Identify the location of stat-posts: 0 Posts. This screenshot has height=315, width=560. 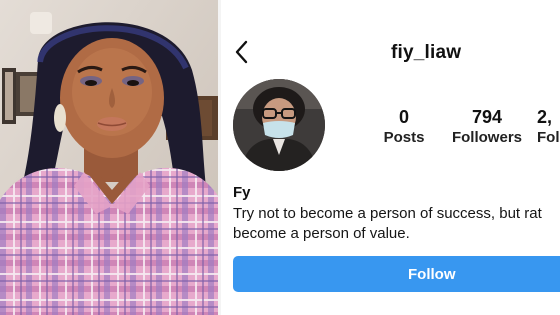
(404, 126).